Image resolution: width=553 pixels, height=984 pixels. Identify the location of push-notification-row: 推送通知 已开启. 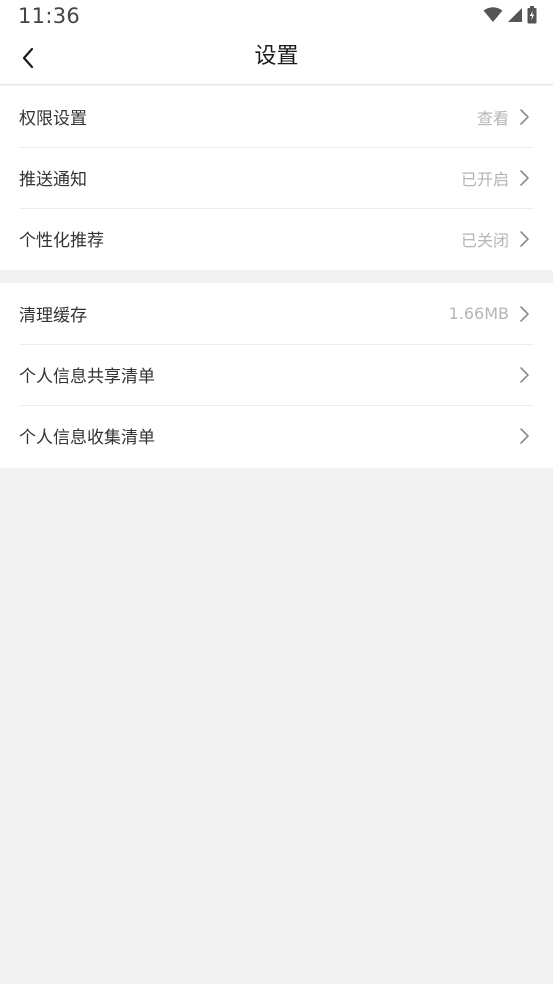
(276, 177).